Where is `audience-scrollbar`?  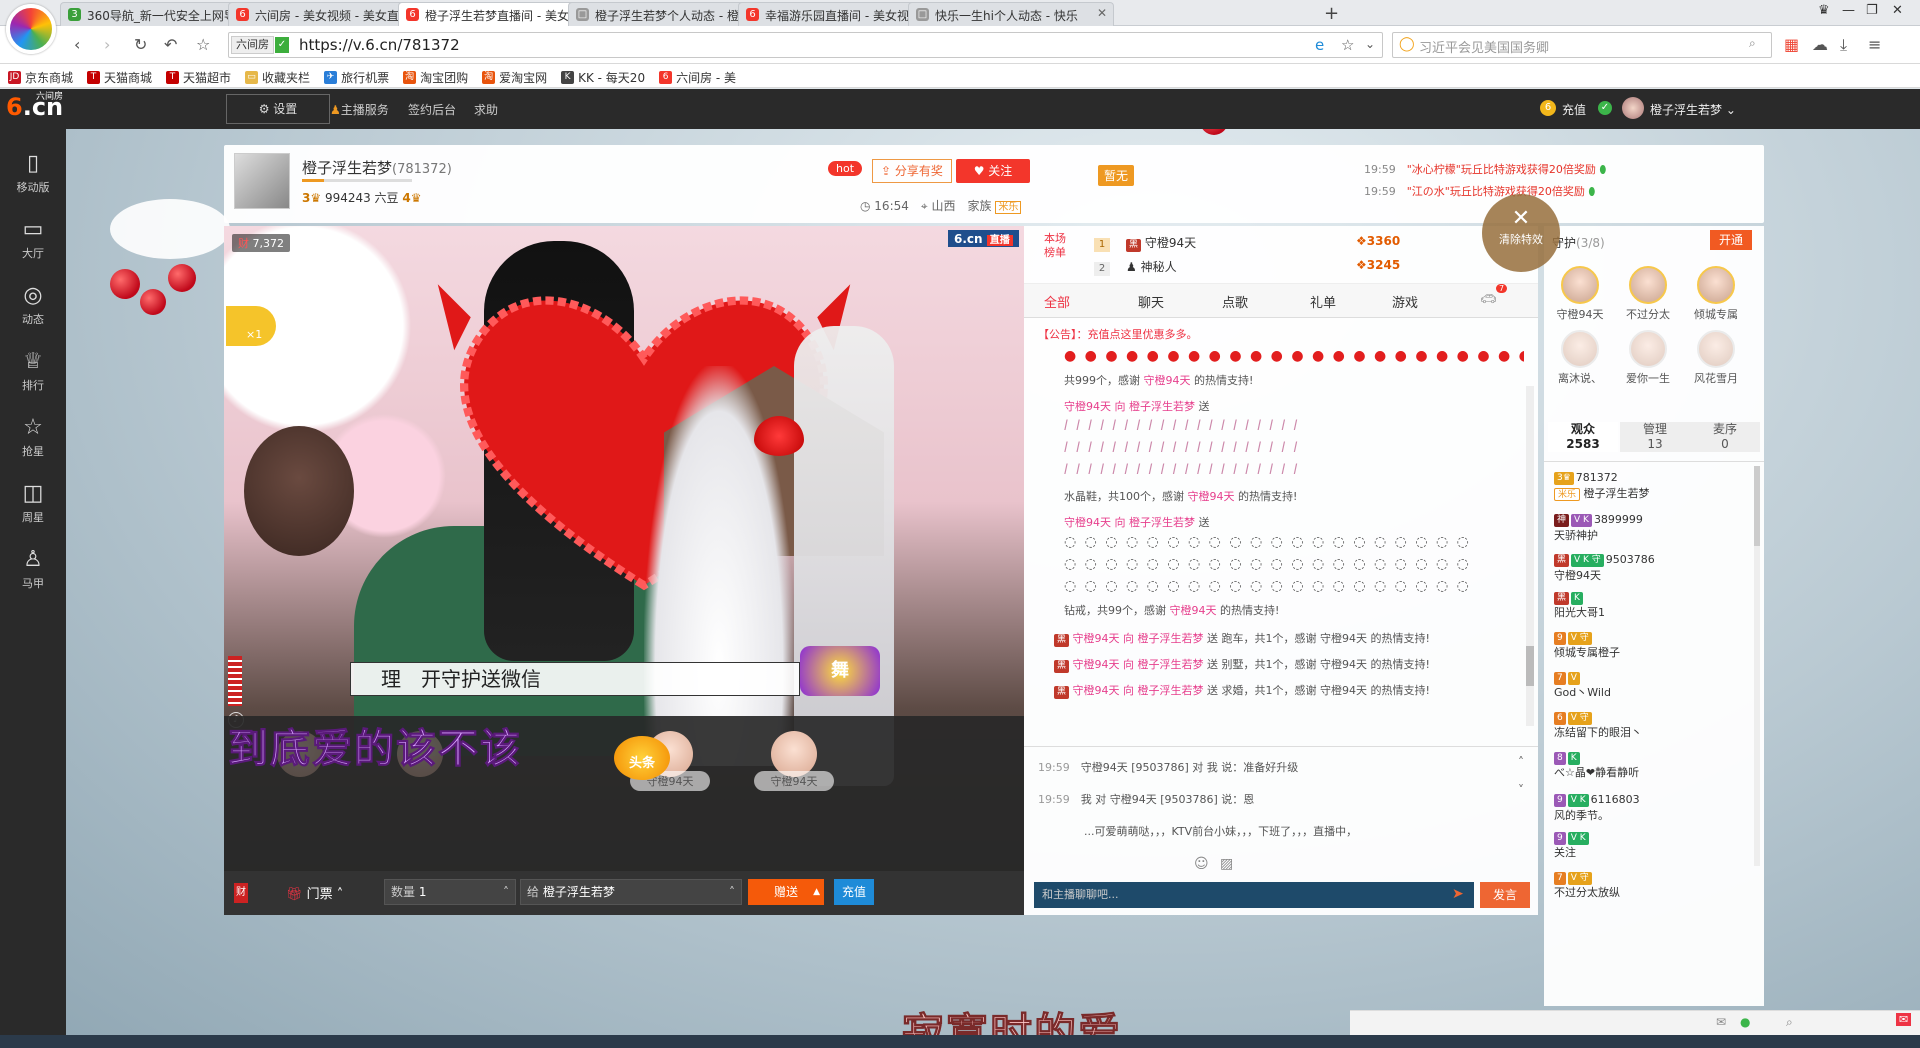
audience-scrollbar is located at coordinates (1757, 666).